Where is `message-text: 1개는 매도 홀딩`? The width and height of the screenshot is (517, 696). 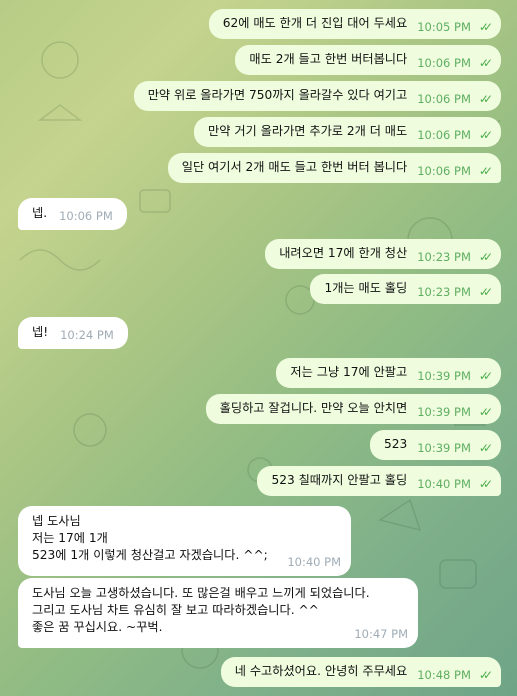
message-text: 1개는 매도 홀딩 is located at coordinates (366, 288).